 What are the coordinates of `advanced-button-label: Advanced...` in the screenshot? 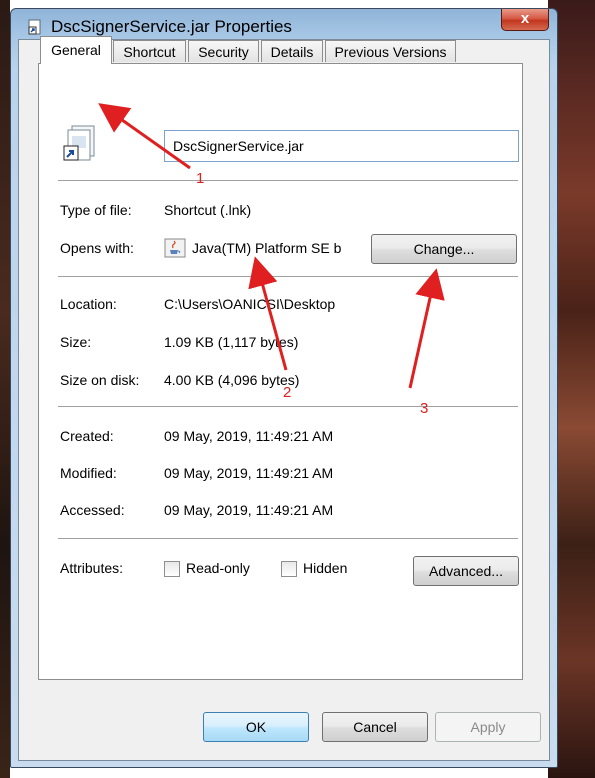 It's located at (466, 571).